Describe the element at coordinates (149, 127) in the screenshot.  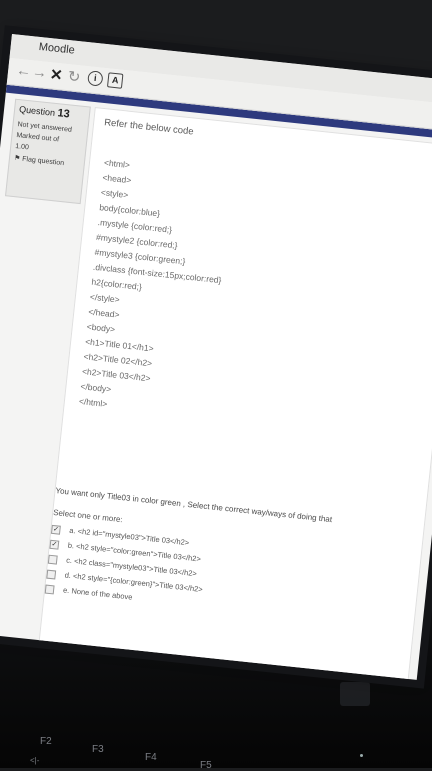
I see `question-prompt: Refer the below code` at that location.